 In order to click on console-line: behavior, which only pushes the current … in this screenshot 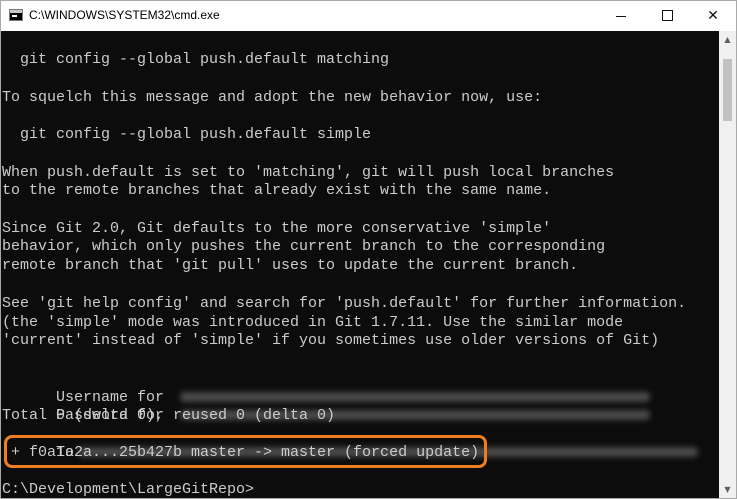, I will do `click(304, 246)`.